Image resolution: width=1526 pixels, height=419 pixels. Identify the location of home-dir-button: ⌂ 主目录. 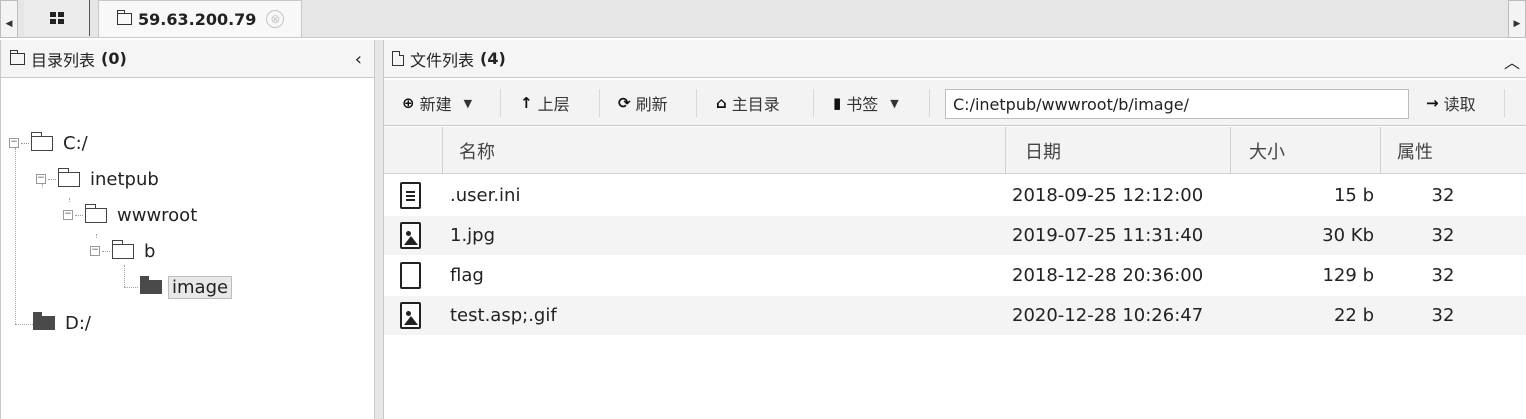
(748, 103).